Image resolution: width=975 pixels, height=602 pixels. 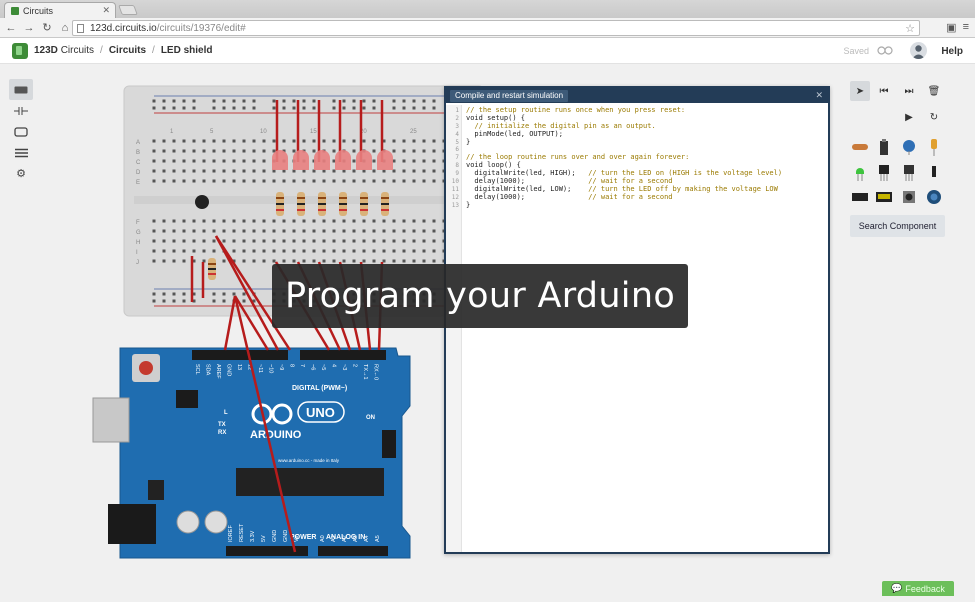 I want to click on step-back-button: ⏮, so click(x=884, y=91).